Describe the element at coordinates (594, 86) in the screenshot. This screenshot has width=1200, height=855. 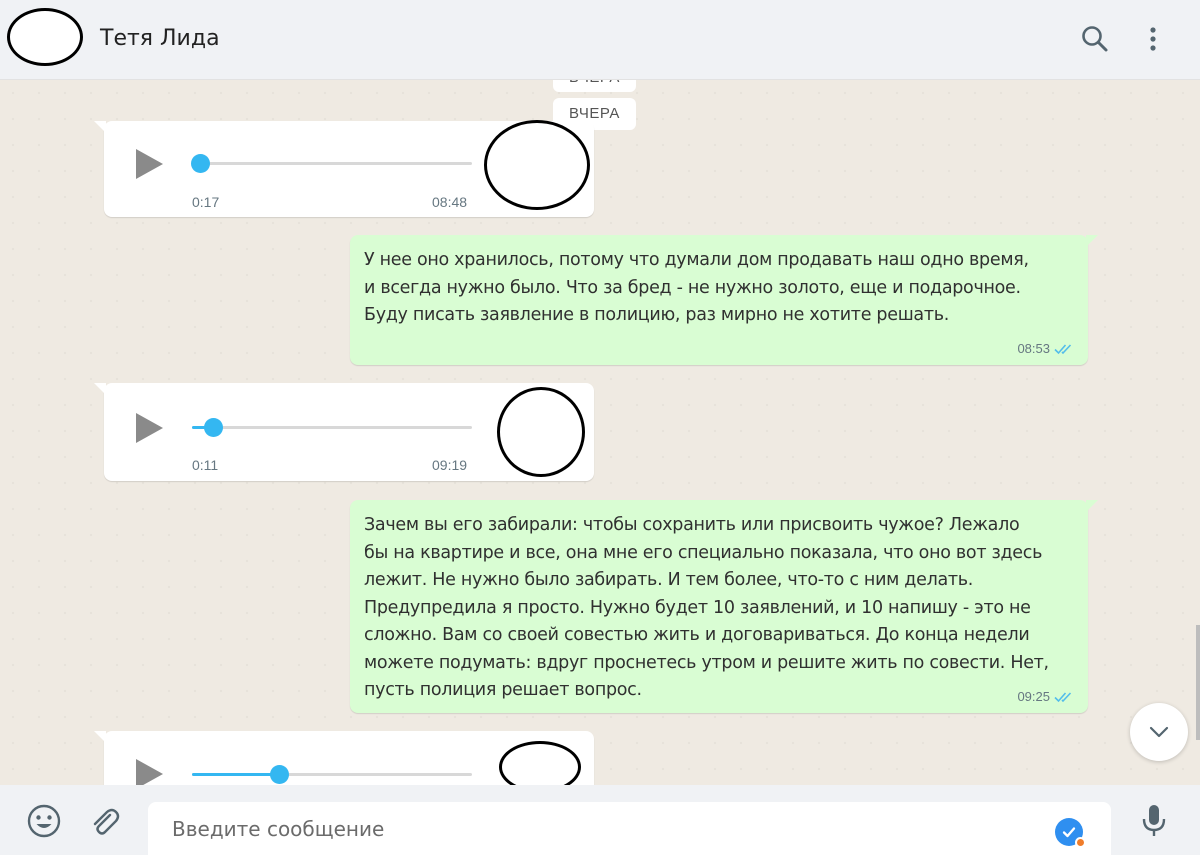
I see `date-label-partial: ВЧЕРА` at that location.